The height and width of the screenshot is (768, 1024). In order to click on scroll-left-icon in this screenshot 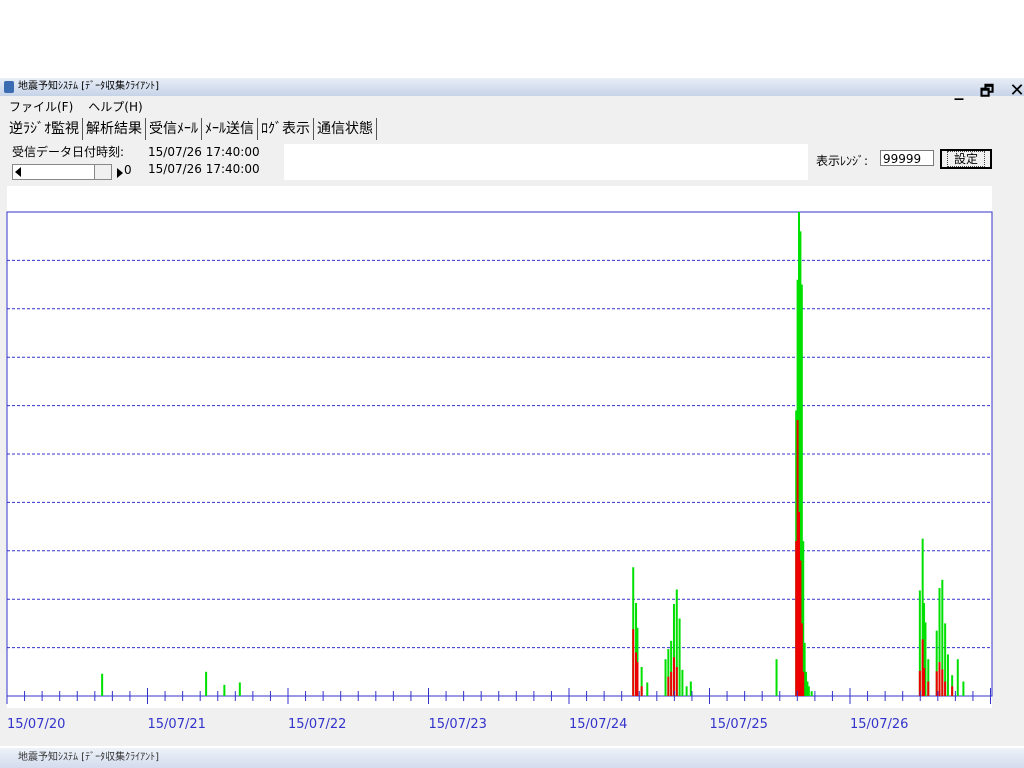, I will do `click(18, 172)`.